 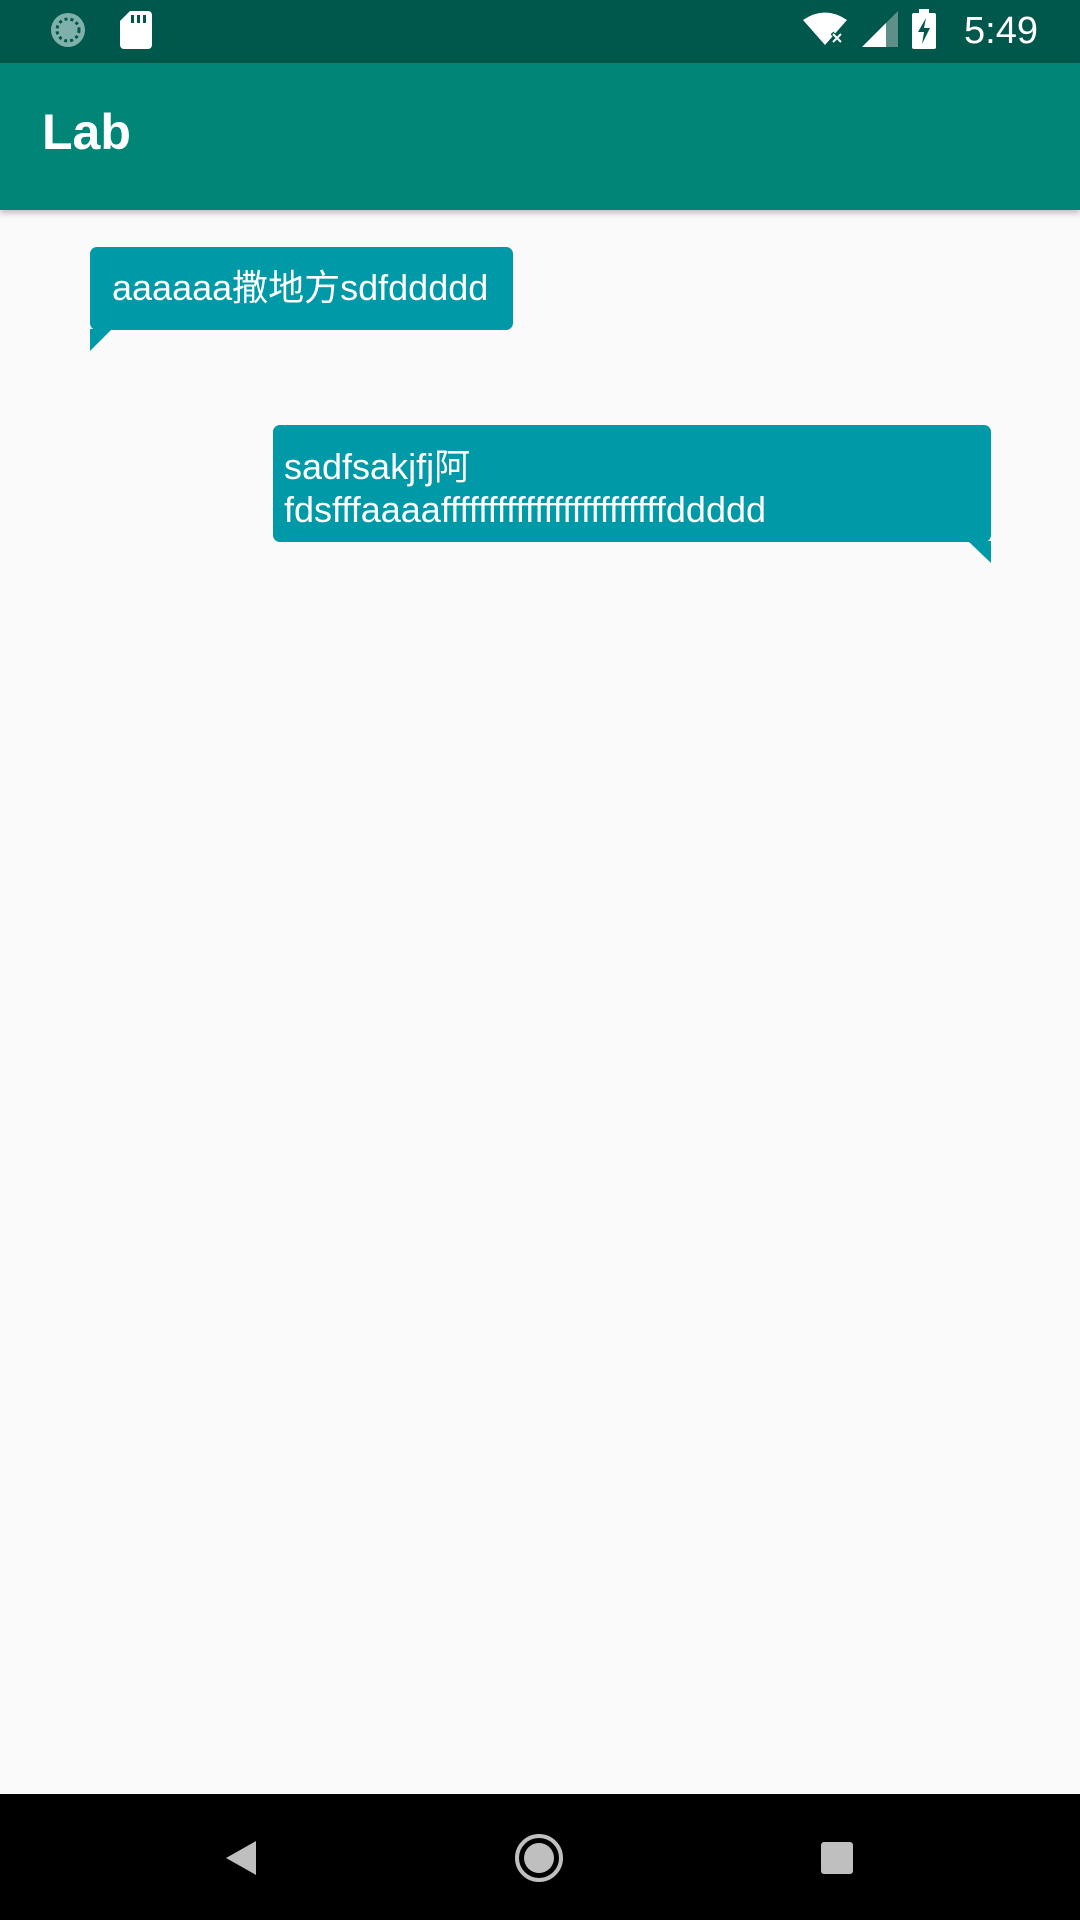 I want to click on cellular-signal-icon, so click(x=880, y=31).